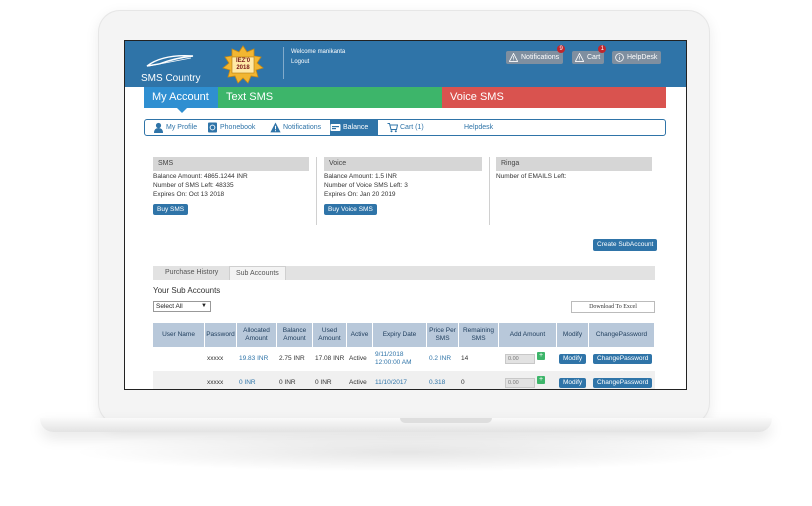  I want to click on cell-used-amount: 0 INR, so click(323, 382).